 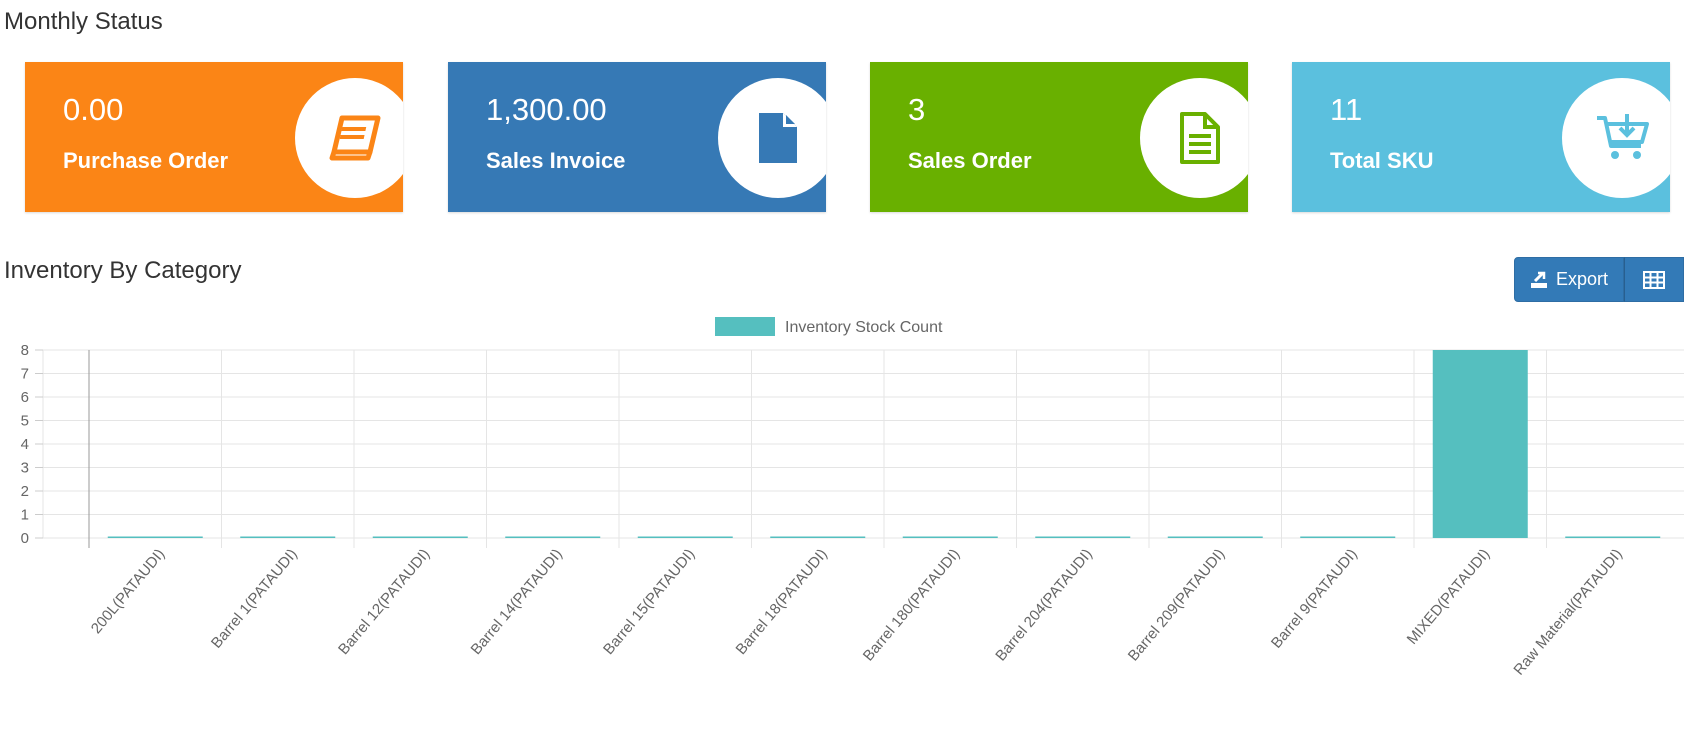 I want to click on y-tick-label: 8, so click(x=25, y=350).